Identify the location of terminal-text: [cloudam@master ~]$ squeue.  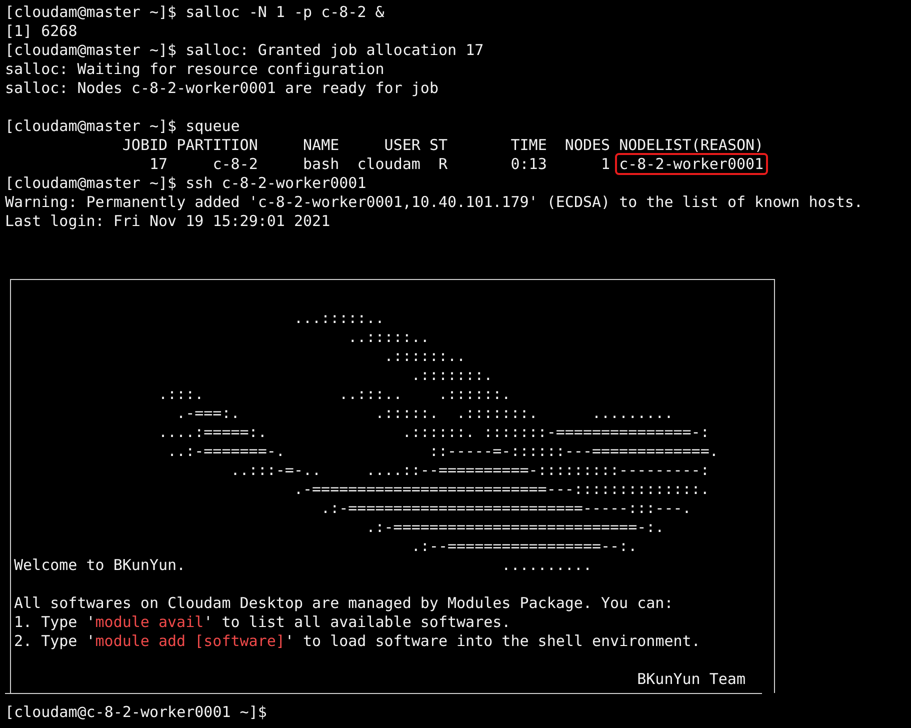
(122, 126).